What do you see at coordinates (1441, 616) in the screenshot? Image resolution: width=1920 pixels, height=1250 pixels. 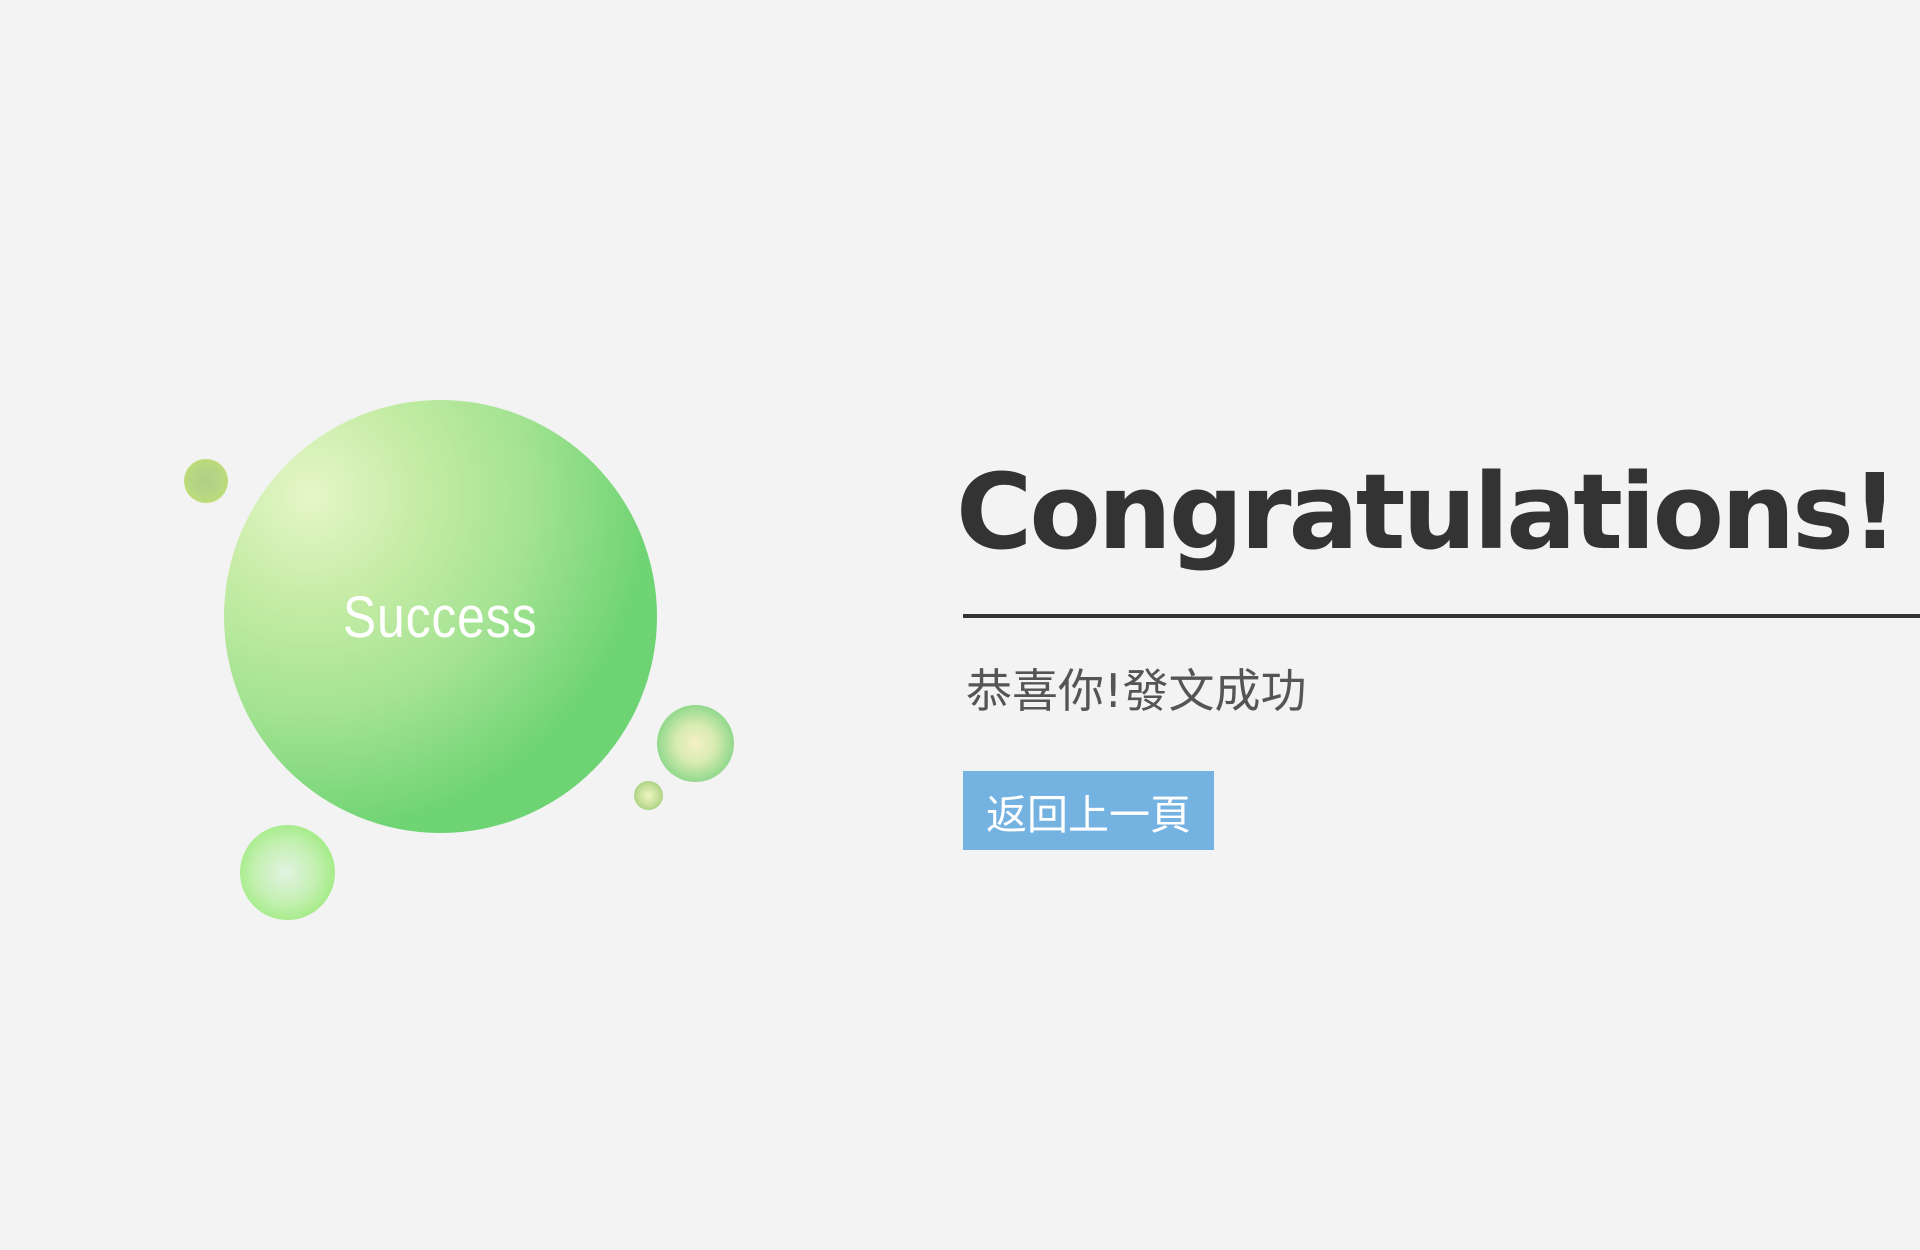 I see `heading-divider` at bounding box center [1441, 616].